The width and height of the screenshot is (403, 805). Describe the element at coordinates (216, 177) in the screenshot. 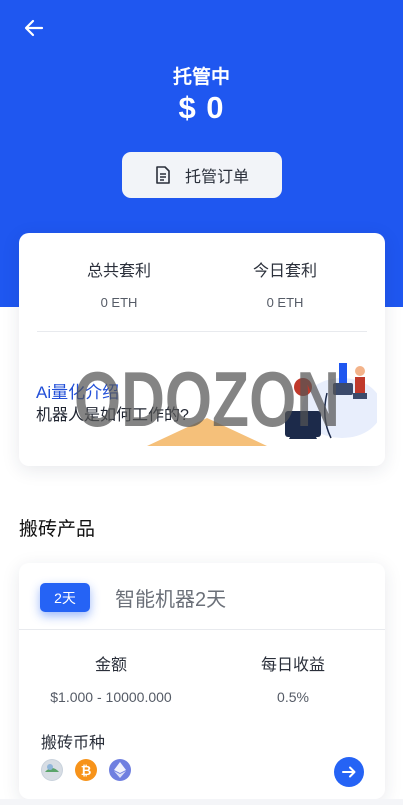

I see `hosted-orders-label: 托管订单` at that location.